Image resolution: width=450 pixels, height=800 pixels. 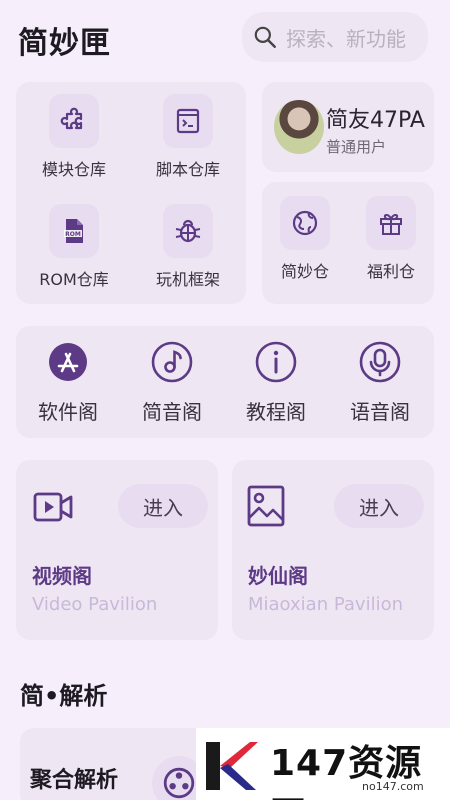 What do you see at coordinates (95, 604) in the screenshot?
I see `feature-subtitle: Video Pavilion` at bounding box center [95, 604].